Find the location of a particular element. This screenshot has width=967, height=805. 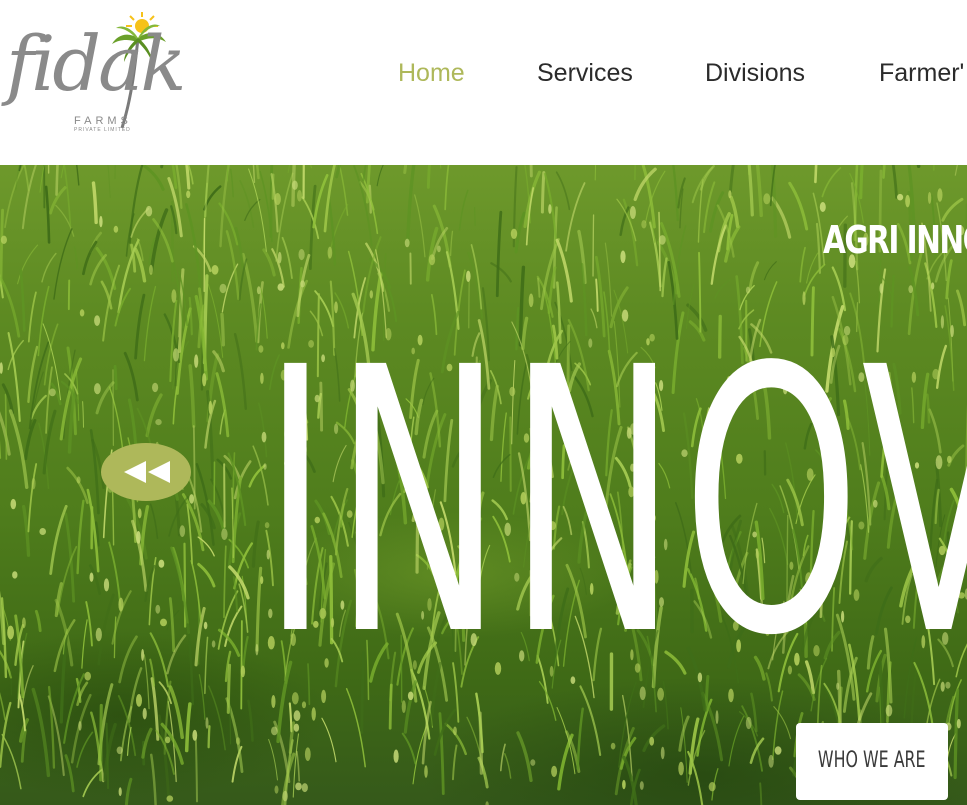

hero-tagline: AGRI INNO is located at coordinates (895, 240).